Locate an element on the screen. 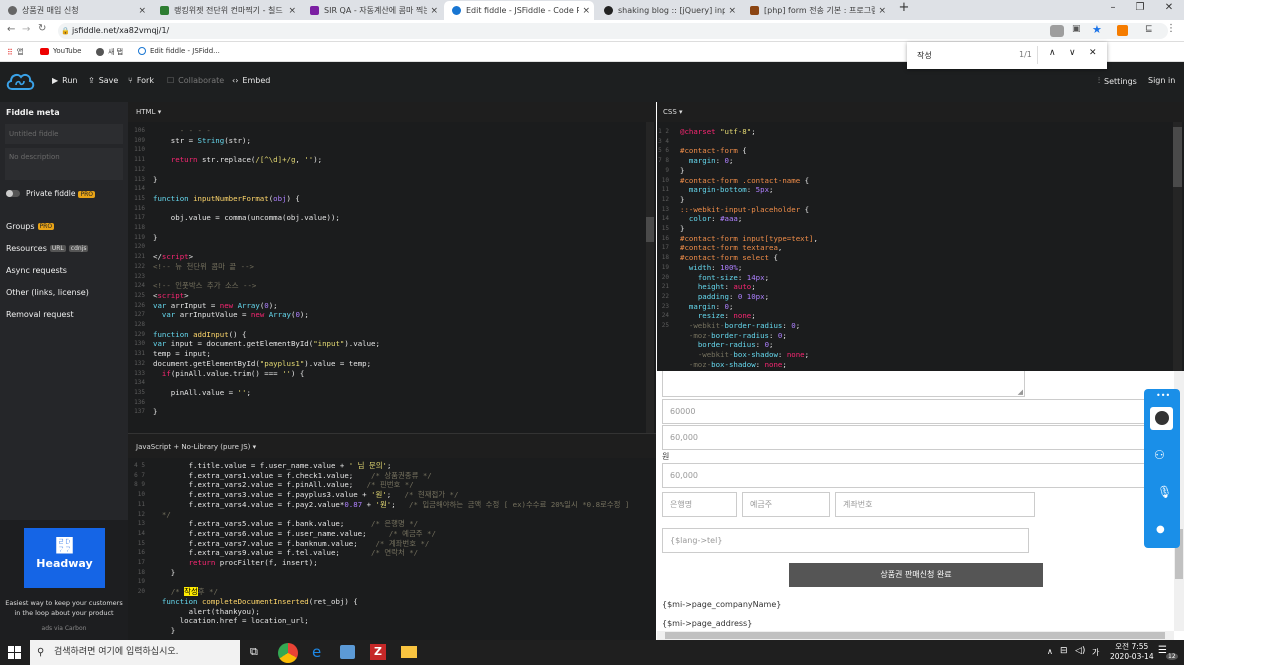 The width and height of the screenshot is (1280, 665). find-close-icon: ✕ is located at coordinates (1093, 53).